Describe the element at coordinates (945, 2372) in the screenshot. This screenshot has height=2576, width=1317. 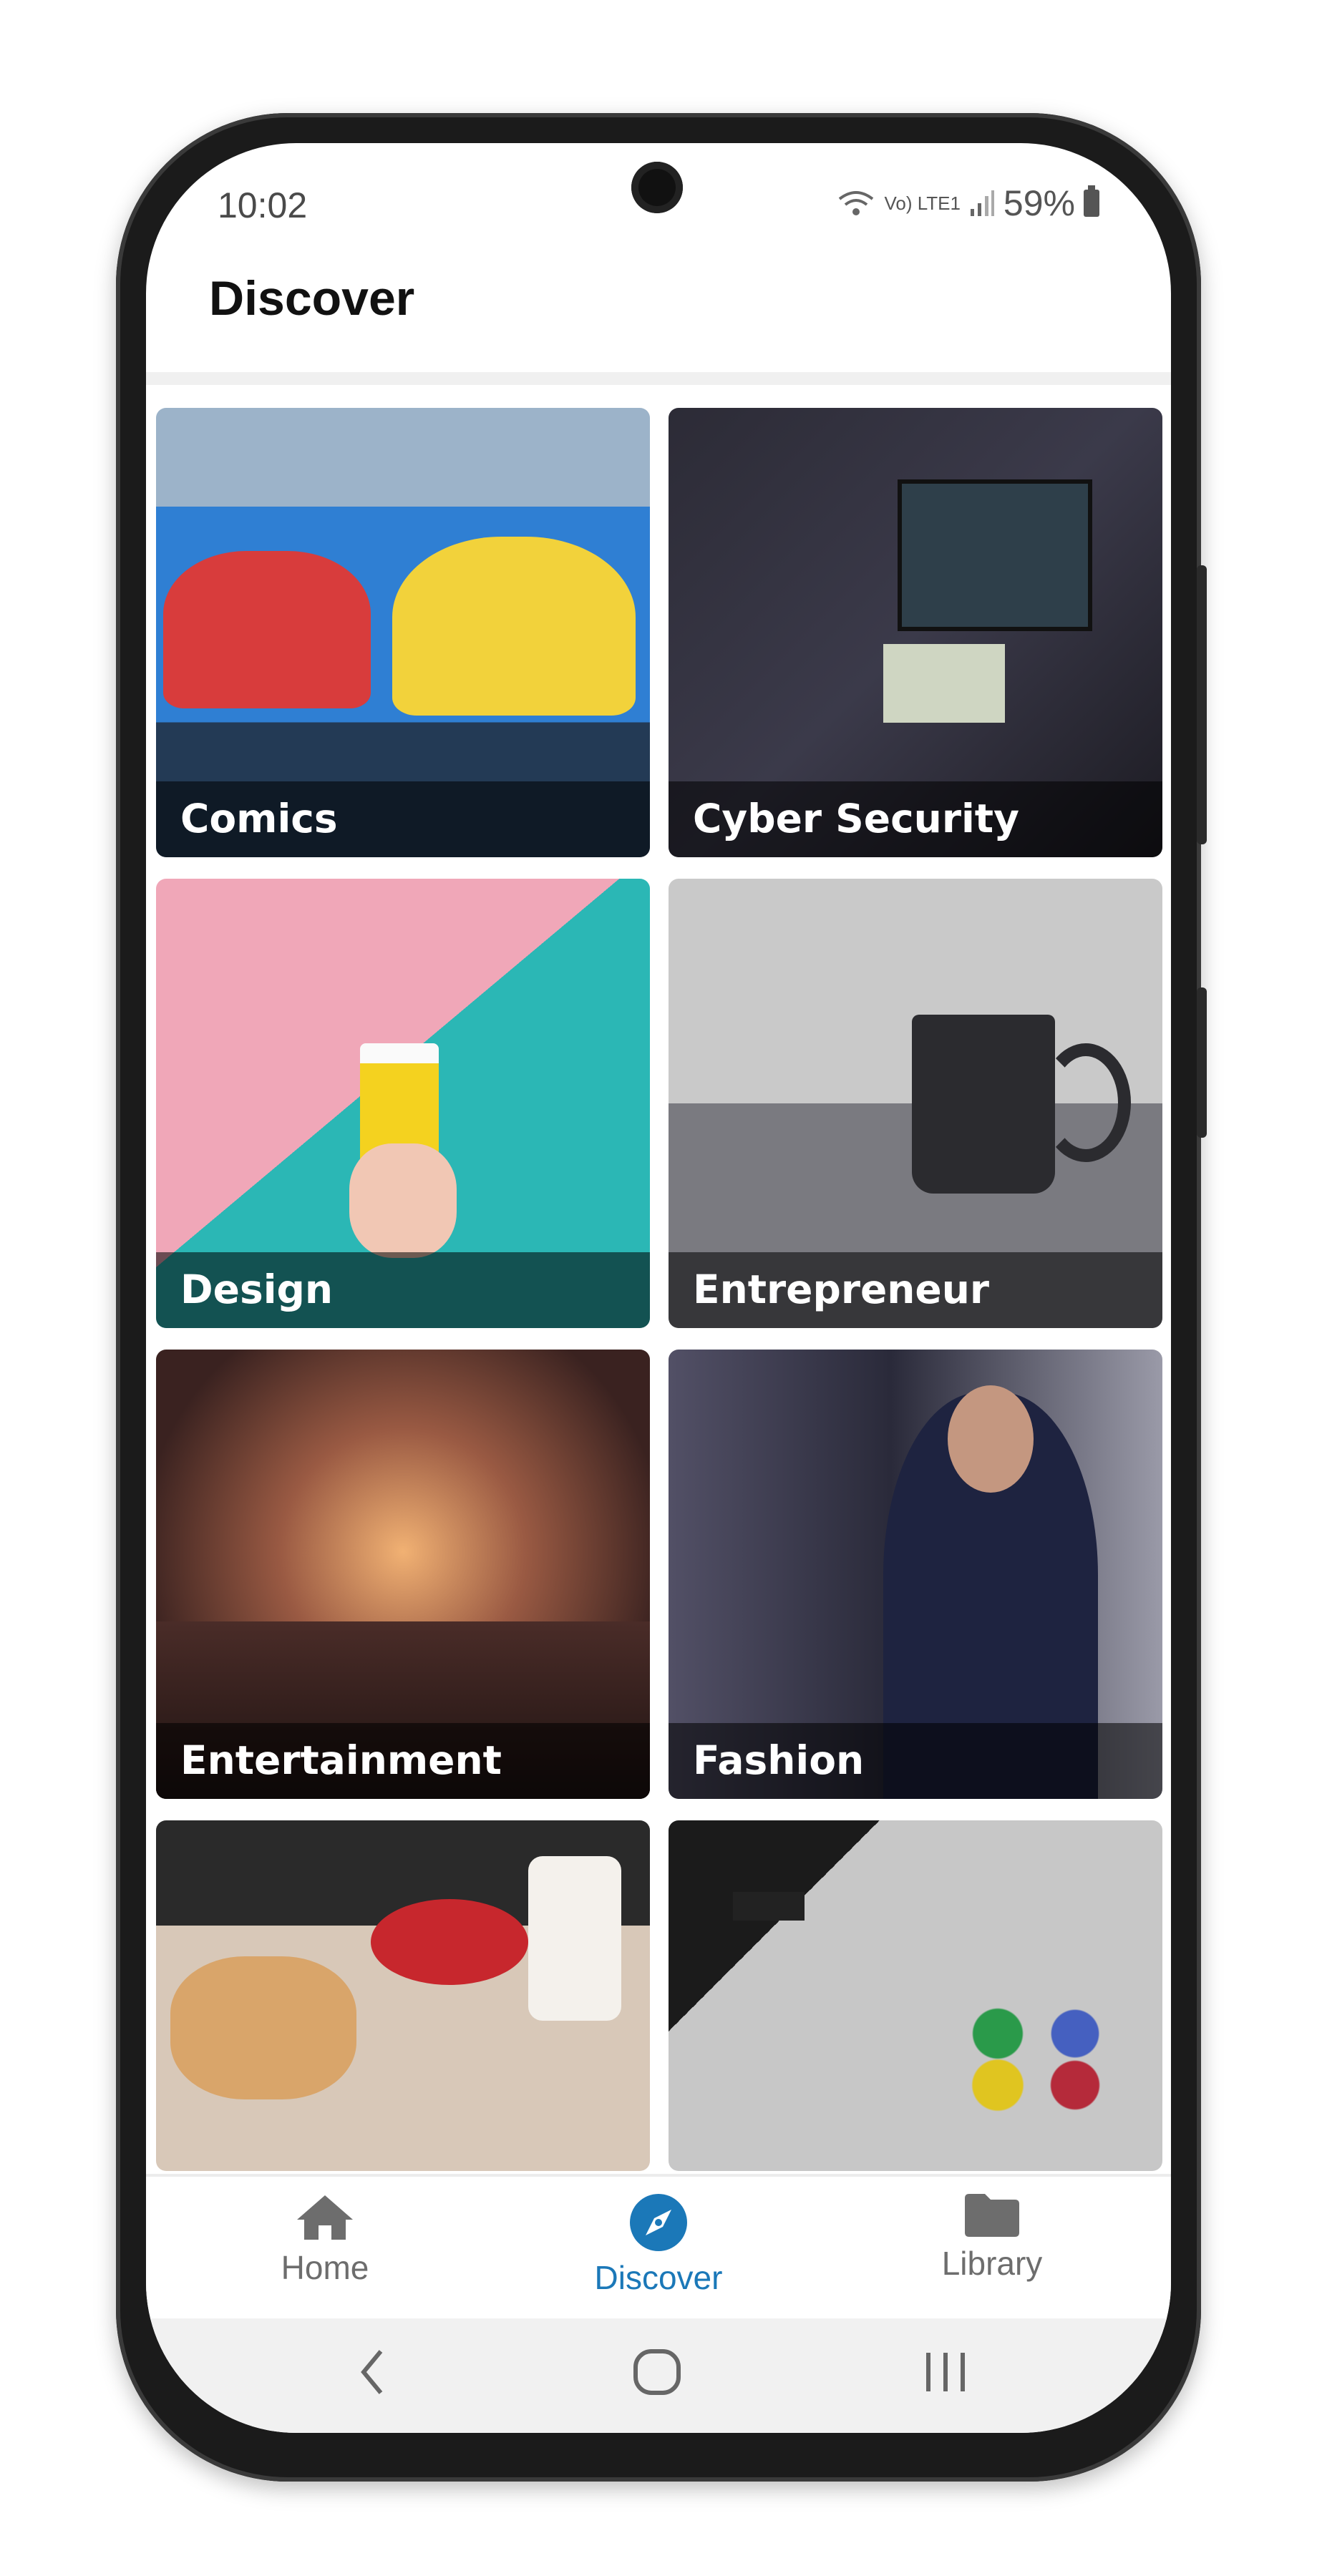
I see `recents-icon` at that location.